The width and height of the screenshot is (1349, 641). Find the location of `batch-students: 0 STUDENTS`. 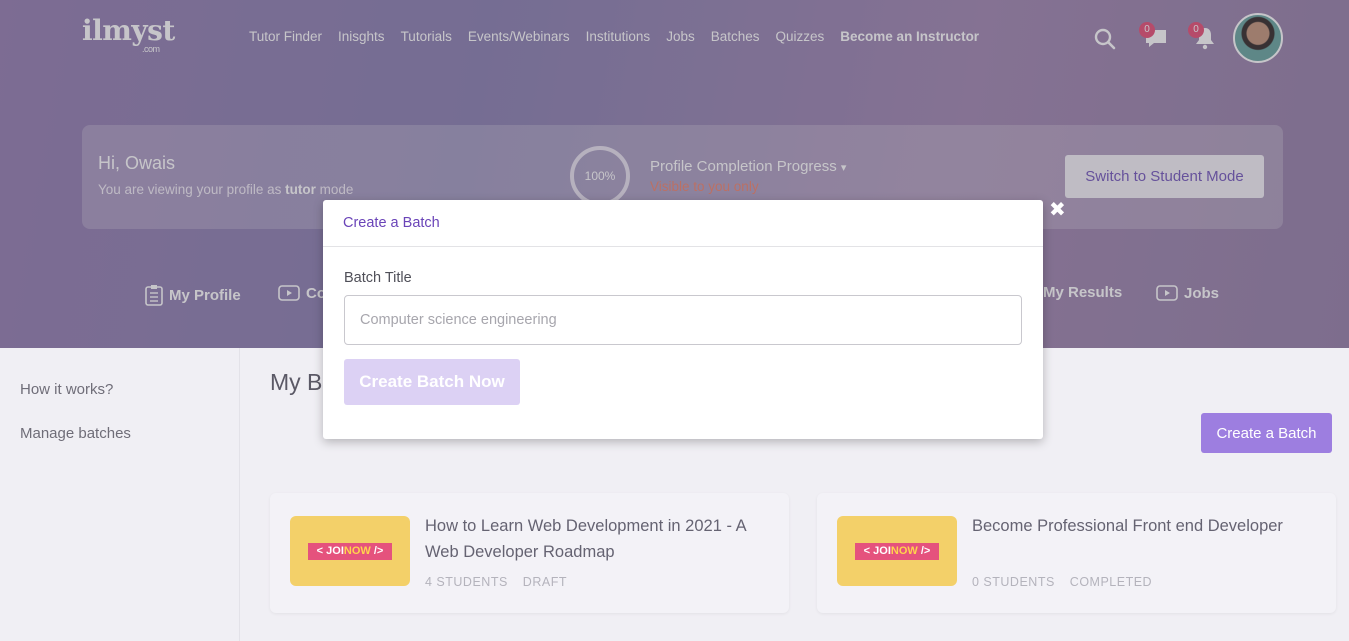

batch-students: 0 STUDENTS is located at coordinates (1013, 582).